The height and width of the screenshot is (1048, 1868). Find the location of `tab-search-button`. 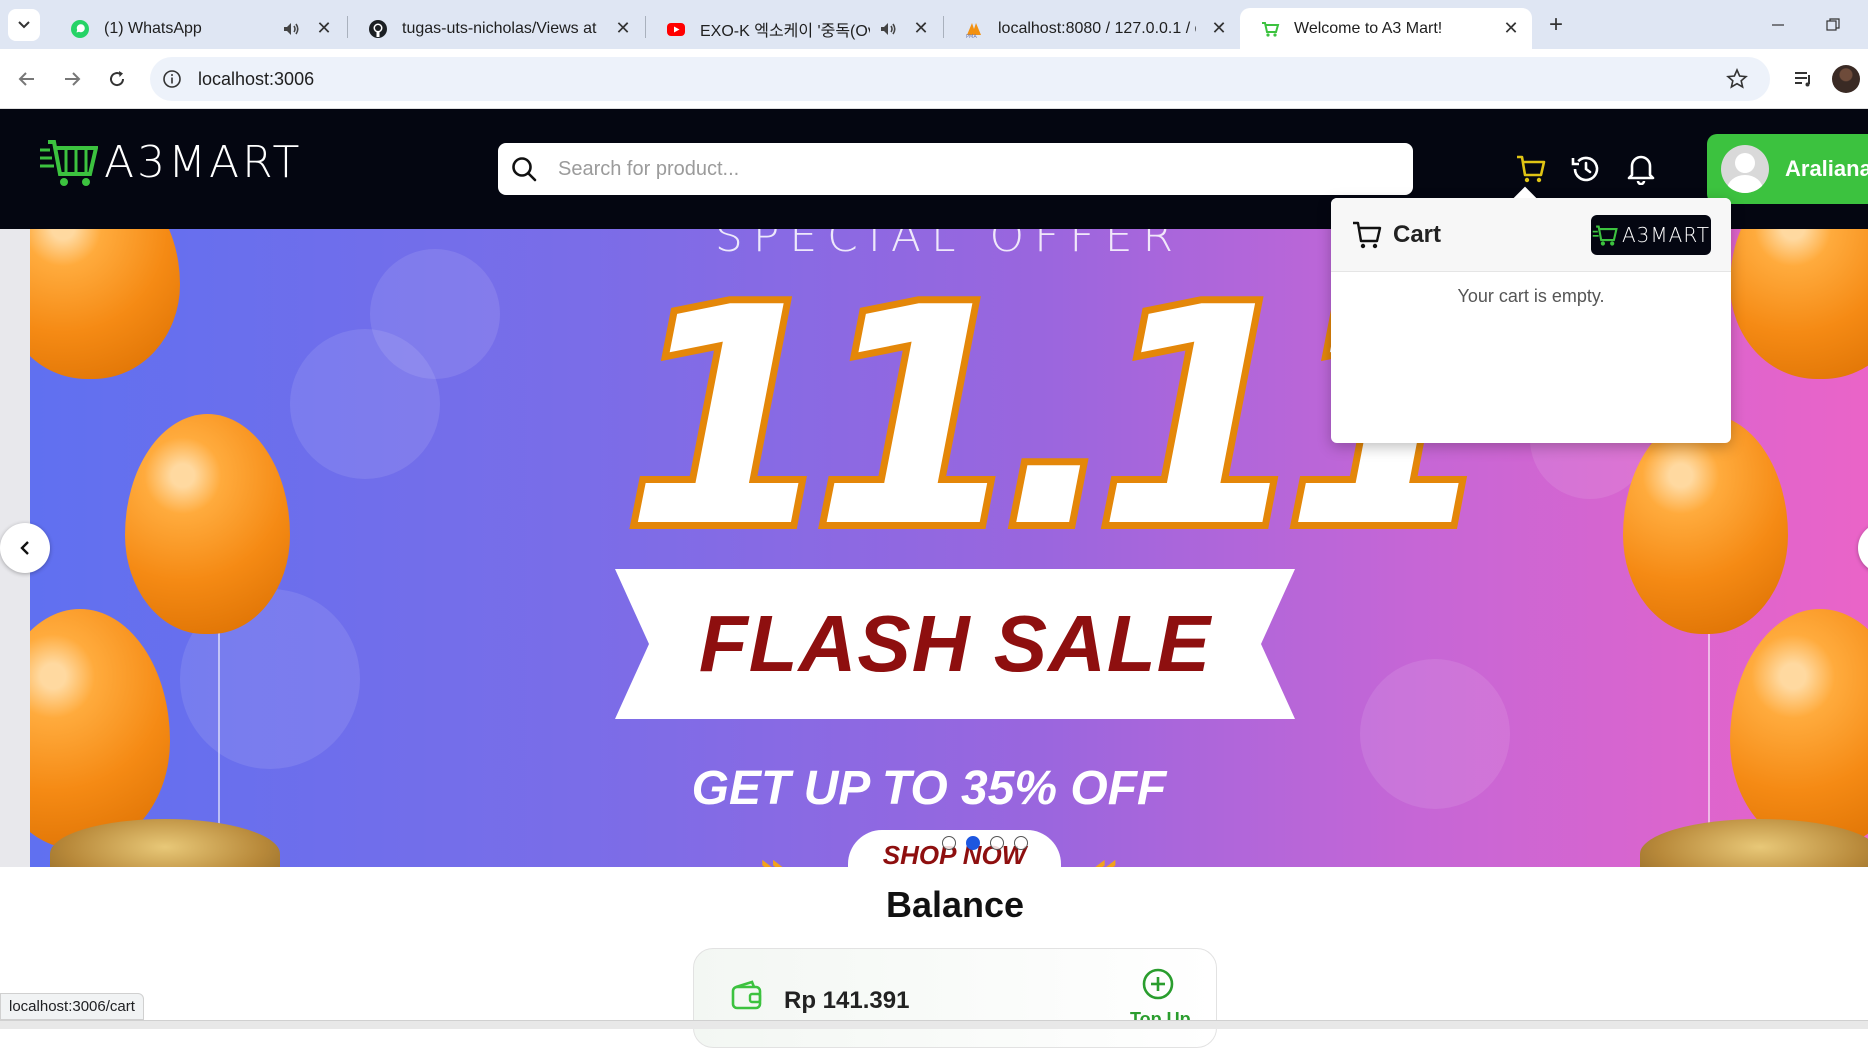

tab-search-button is located at coordinates (24, 25).